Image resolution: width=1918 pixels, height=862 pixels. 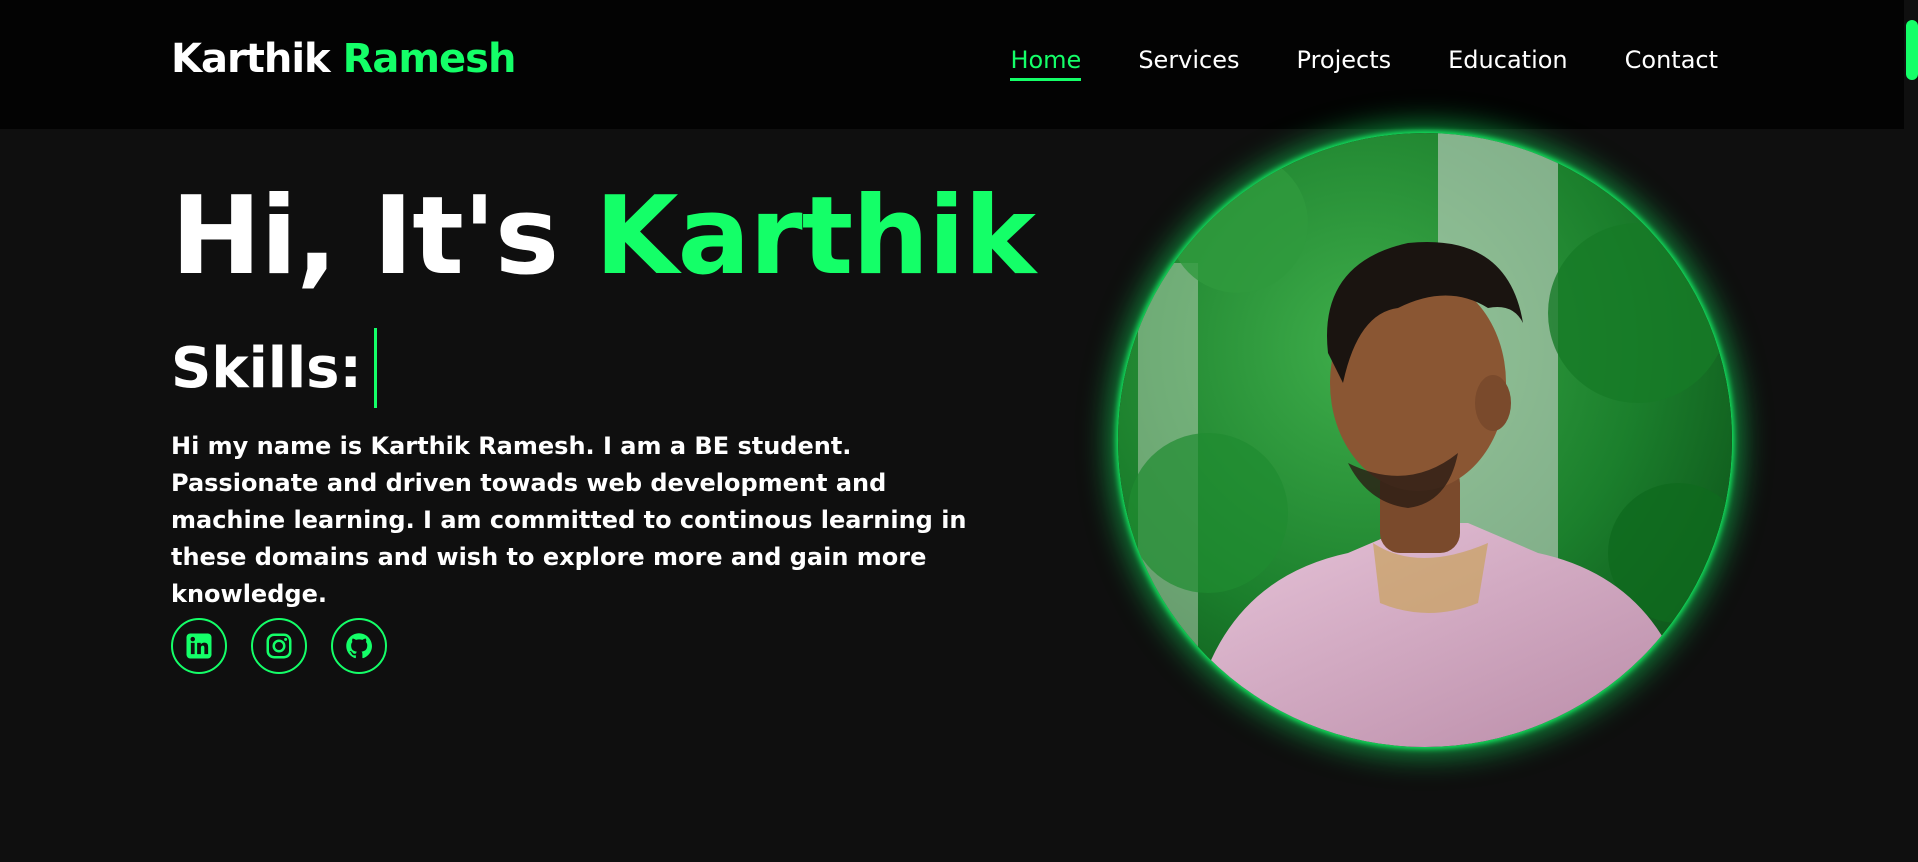 I want to click on hero-title: Hi, It's Karthik, so click(x=603, y=237).